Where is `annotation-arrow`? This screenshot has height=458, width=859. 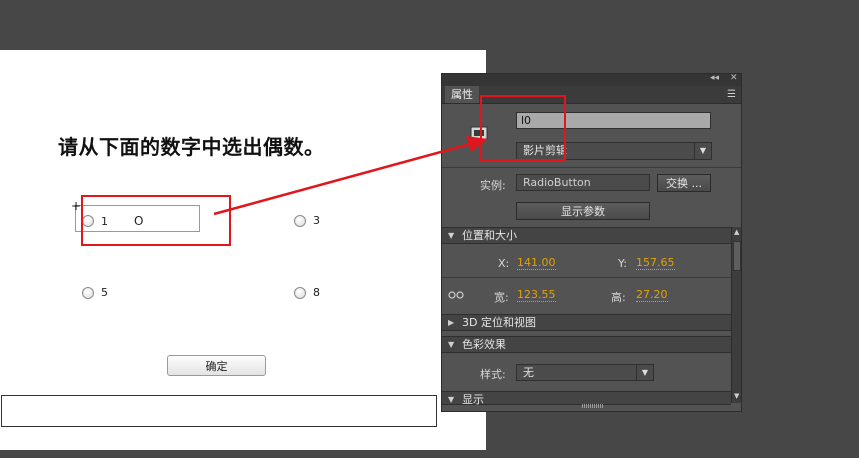 annotation-arrow is located at coordinates (350, 176).